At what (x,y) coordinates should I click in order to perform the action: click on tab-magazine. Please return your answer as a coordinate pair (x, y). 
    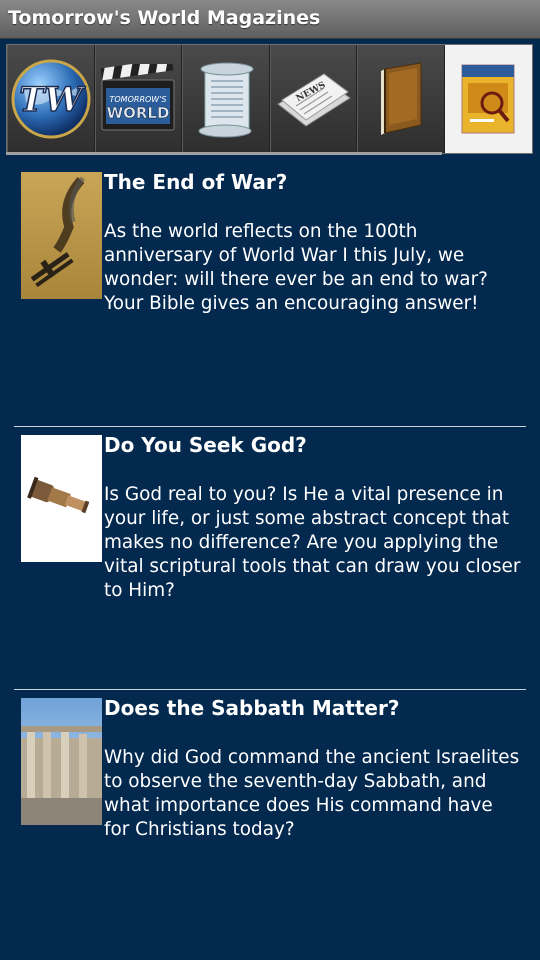
    Looking at the image, I should click on (488, 99).